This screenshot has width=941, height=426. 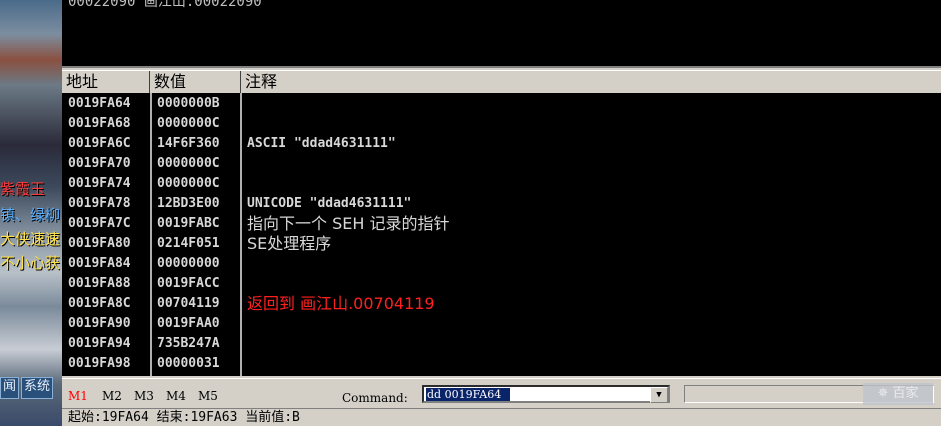 What do you see at coordinates (501, 34) in the screenshot?
I see `info-pane: 00022090 画江山.00022090` at bounding box center [501, 34].